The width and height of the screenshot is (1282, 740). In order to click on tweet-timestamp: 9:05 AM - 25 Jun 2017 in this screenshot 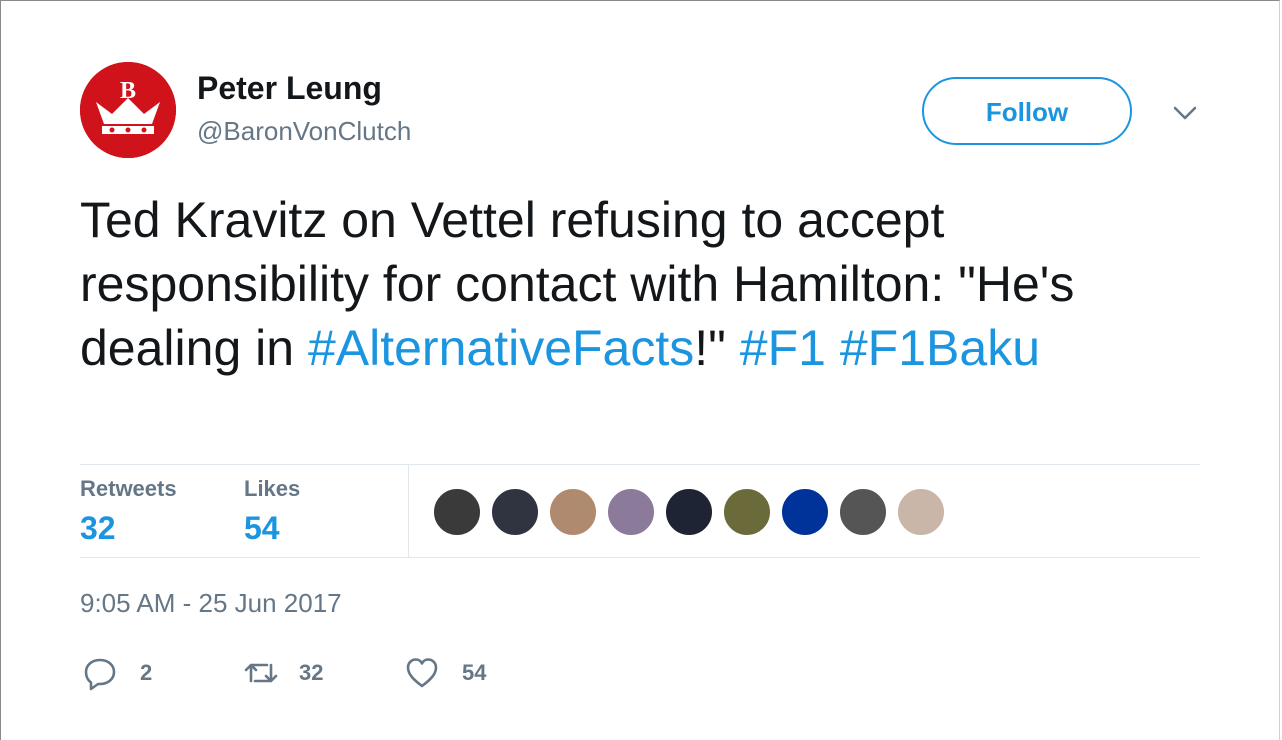, I will do `click(211, 603)`.